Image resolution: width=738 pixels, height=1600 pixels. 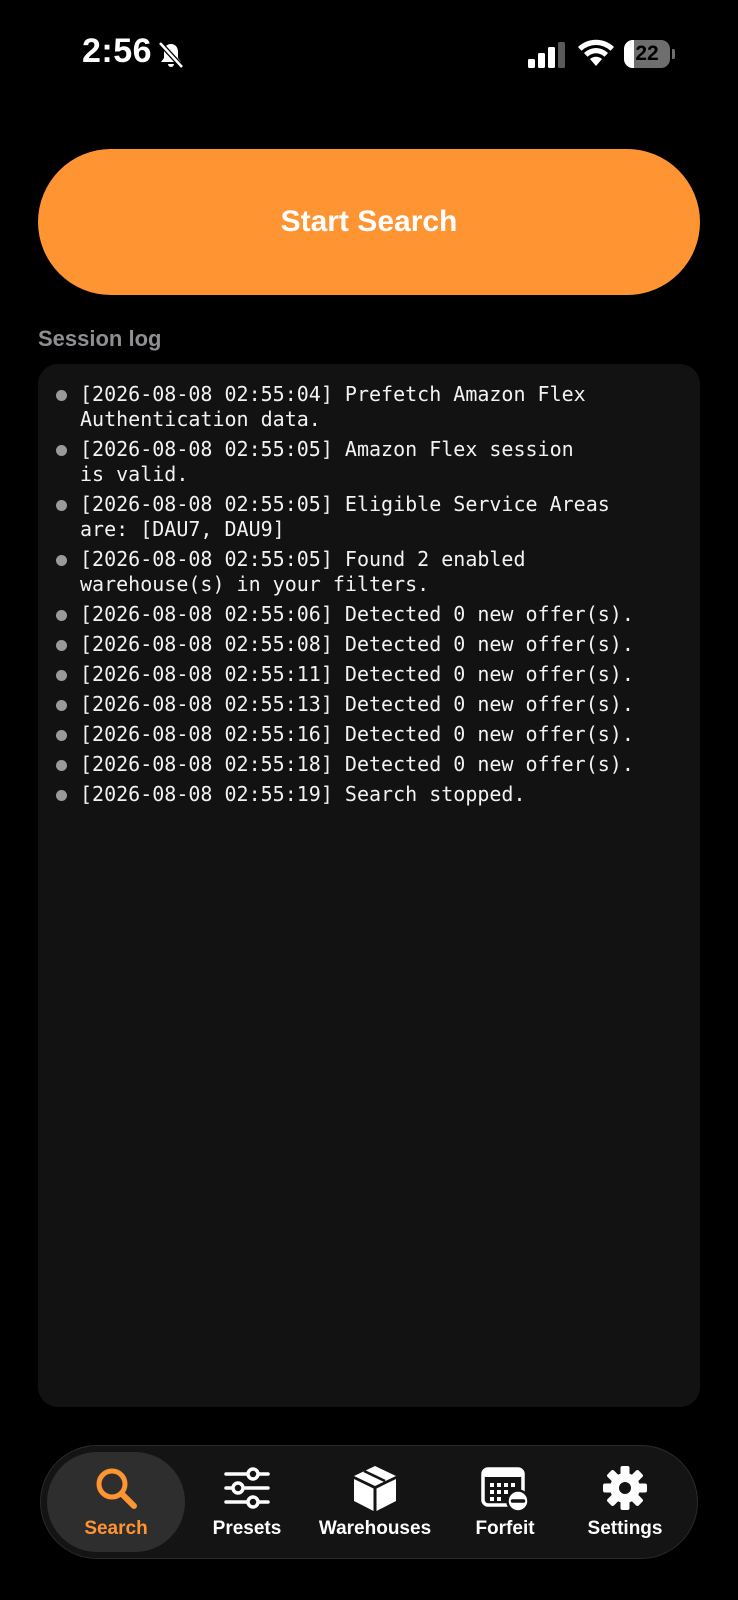 I want to click on tab-label-settings: Settings, so click(x=625, y=1528).